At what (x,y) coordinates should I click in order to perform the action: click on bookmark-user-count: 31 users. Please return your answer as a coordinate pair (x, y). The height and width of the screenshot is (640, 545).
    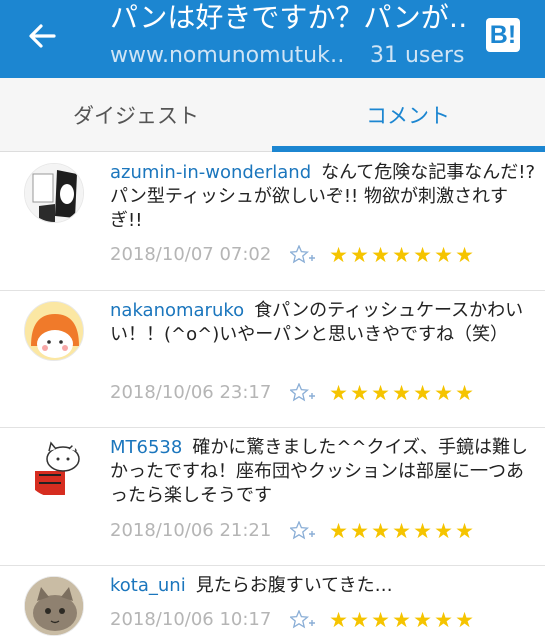
    Looking at the image, I should click on (417, 55).